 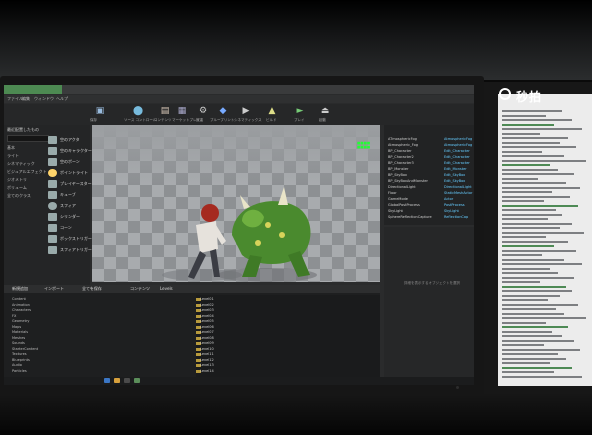 What do you see at coordinates (207, 349) in the screenshot?
I see `asset-list-row: Level10` at bounding box center [207, 349].